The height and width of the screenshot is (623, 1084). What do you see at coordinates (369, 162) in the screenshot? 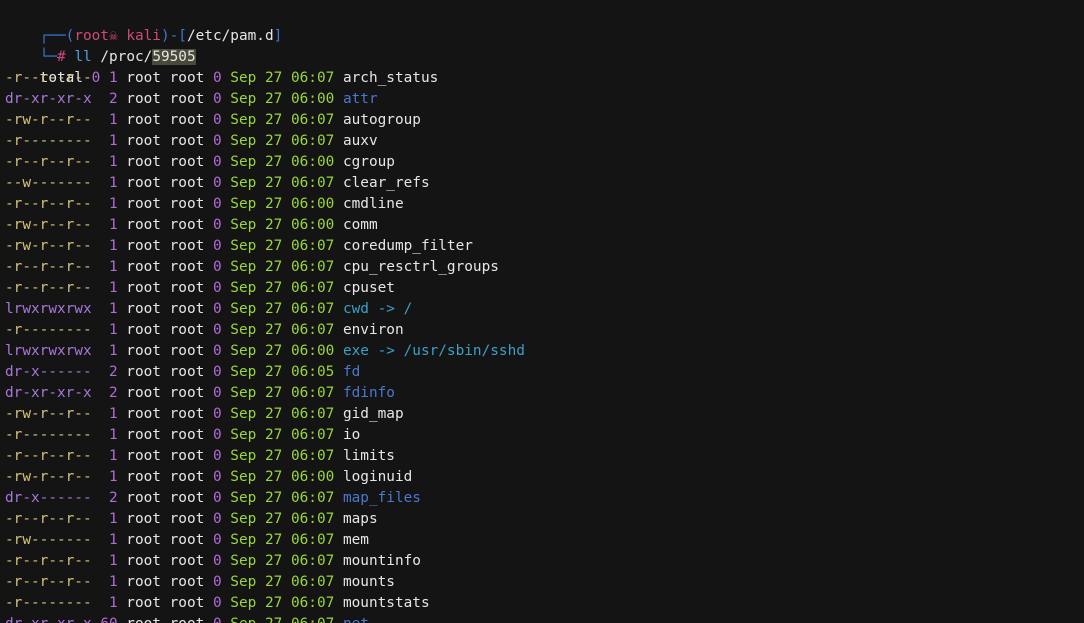
I see `file-name: cgroup` at bounding box center [369, 162].